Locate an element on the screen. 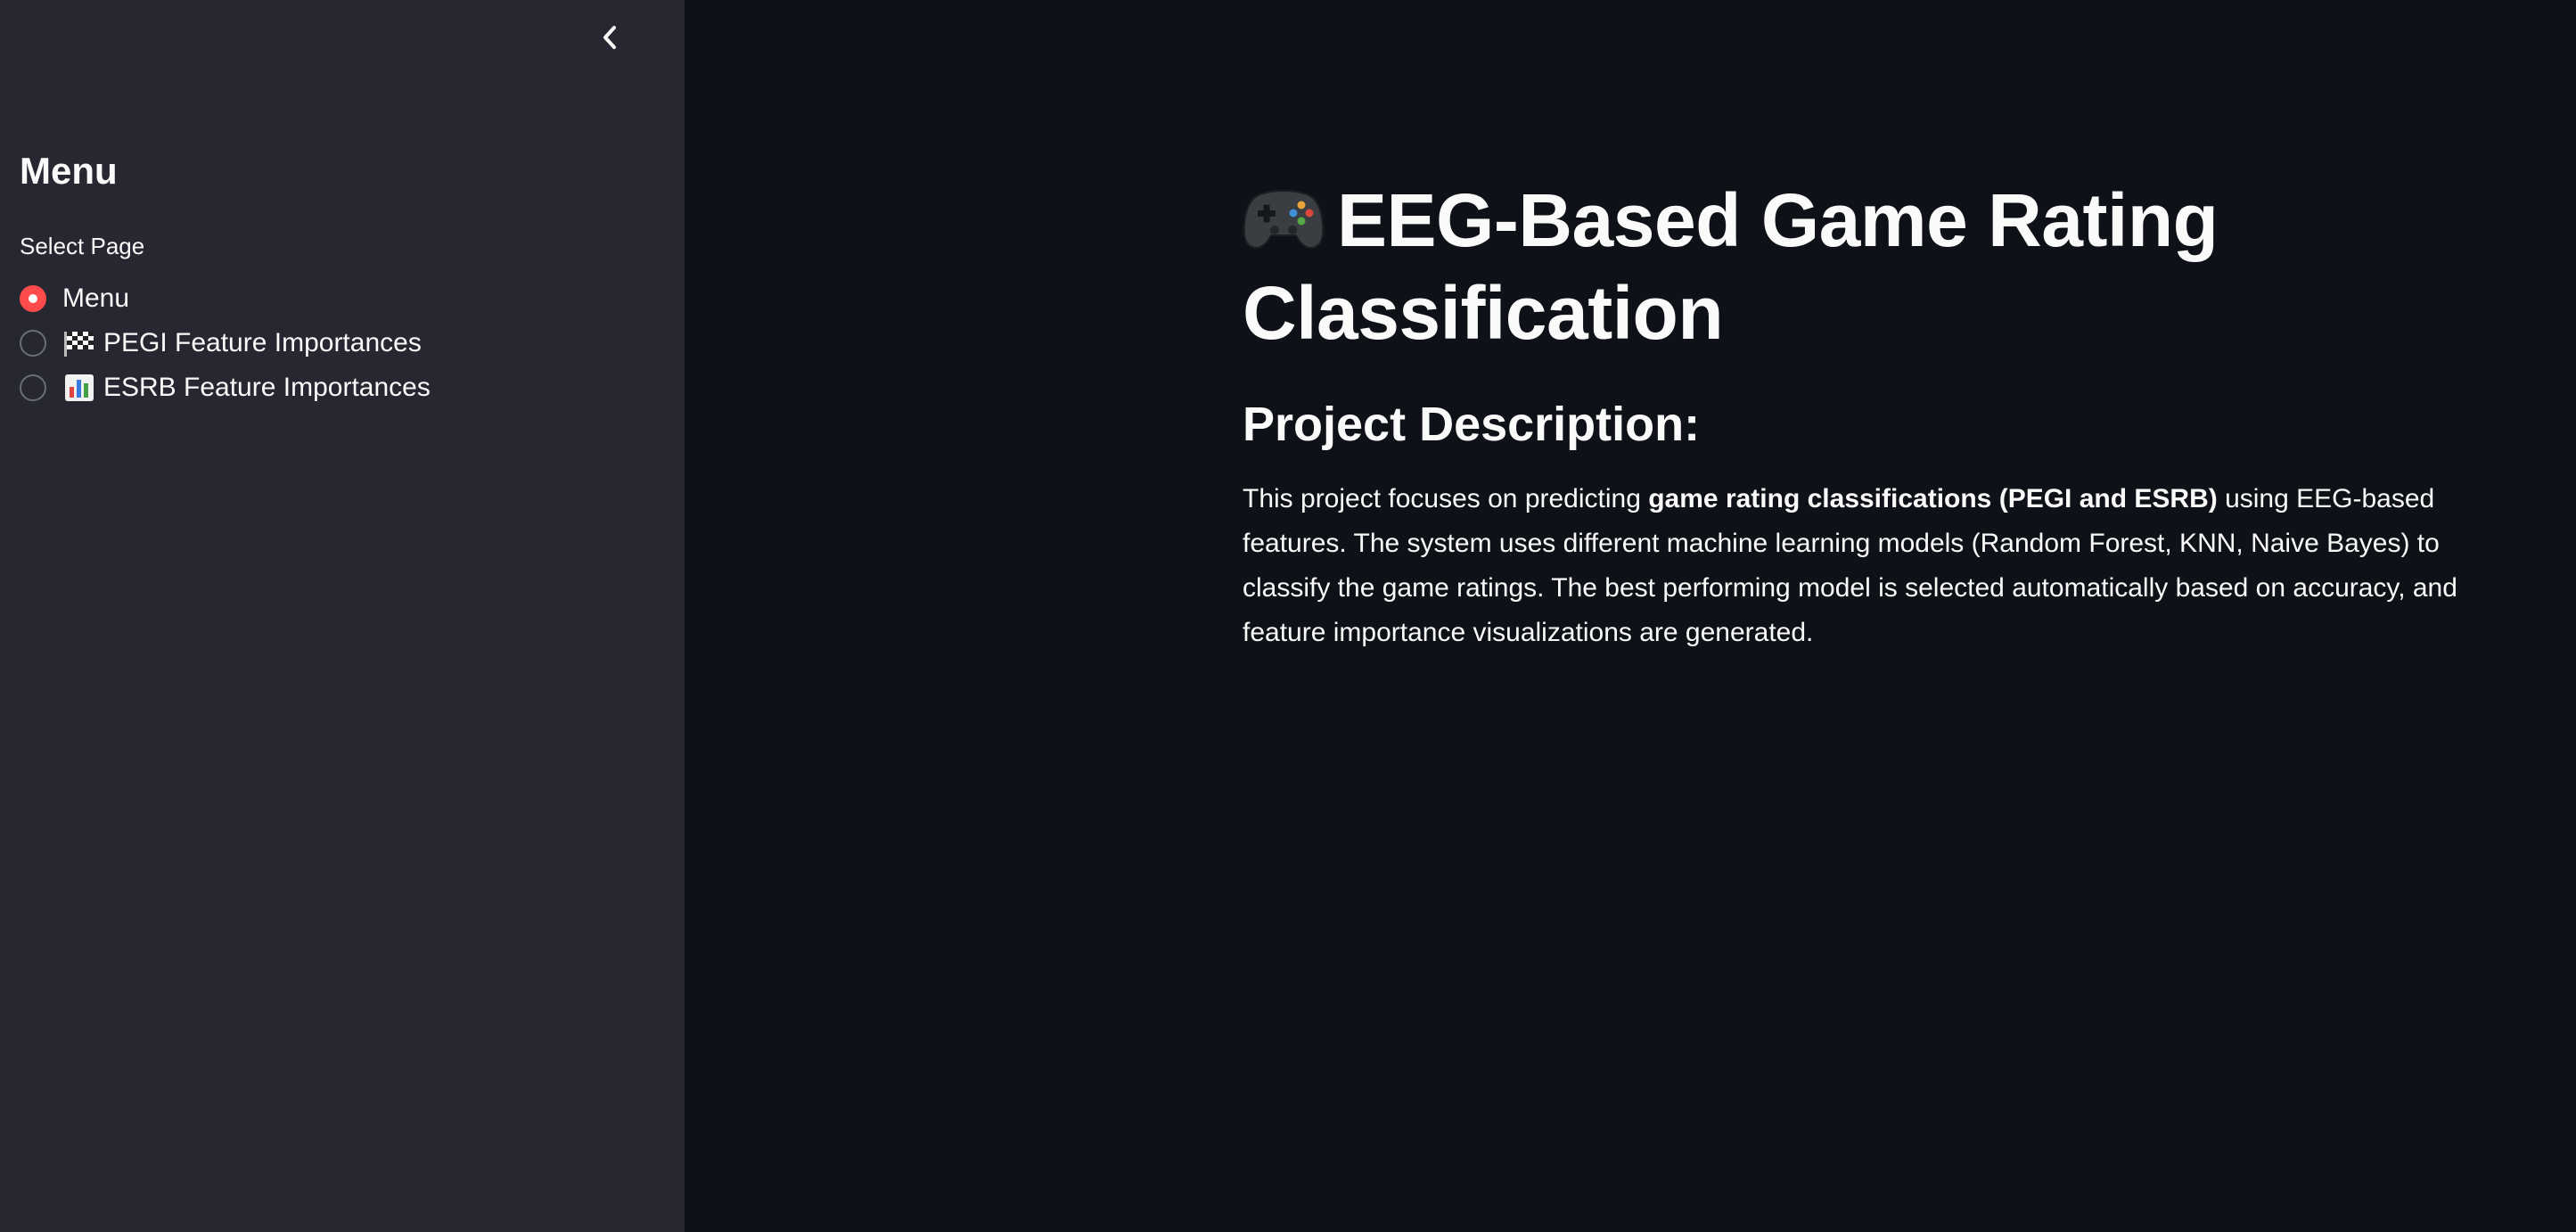 The image size is (2576, 1232). collapse-sidebar-button is located at coordinates (610, 37).